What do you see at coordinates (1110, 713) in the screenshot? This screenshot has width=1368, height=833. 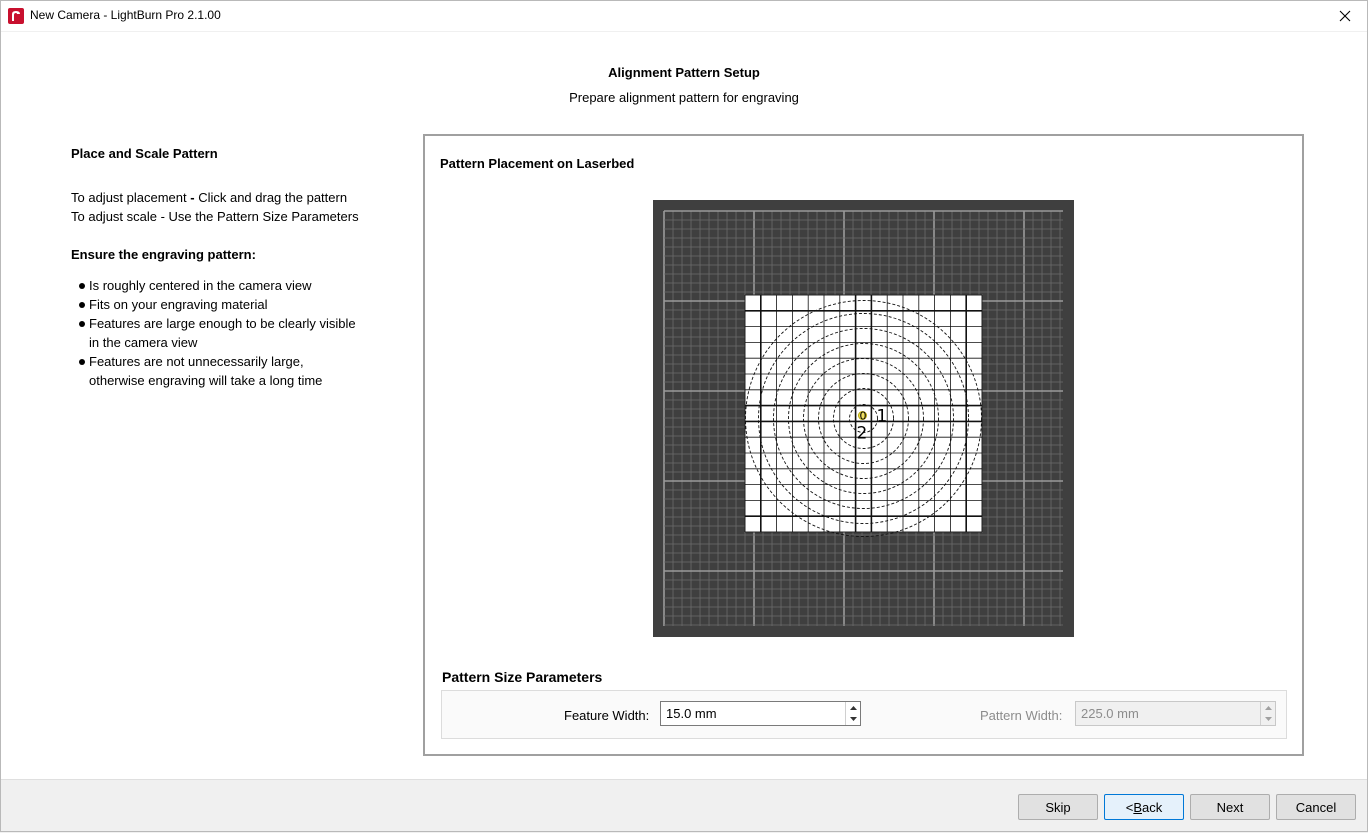 I see `pattern-width-value: 225.0 mm` at bounding box center [1110, 713].